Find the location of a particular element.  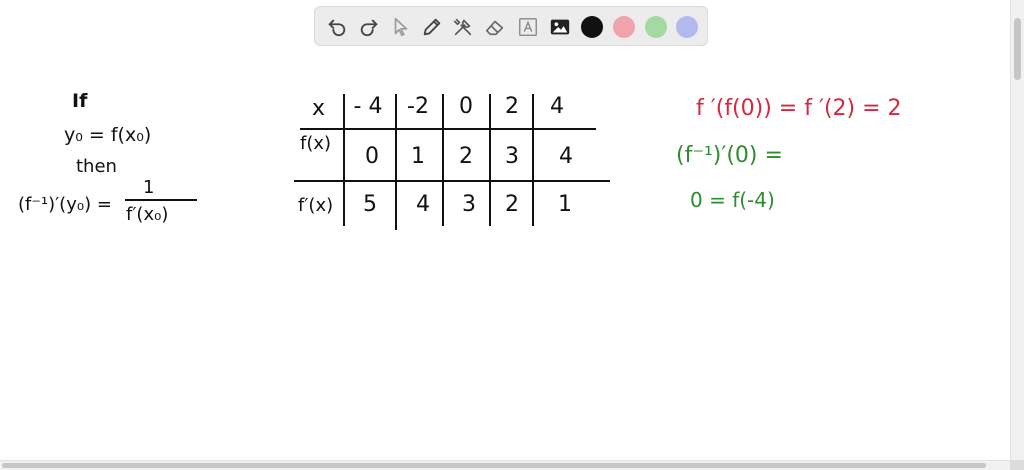

table-label-fprime: f′(x) is located at coordinates (316, 205).